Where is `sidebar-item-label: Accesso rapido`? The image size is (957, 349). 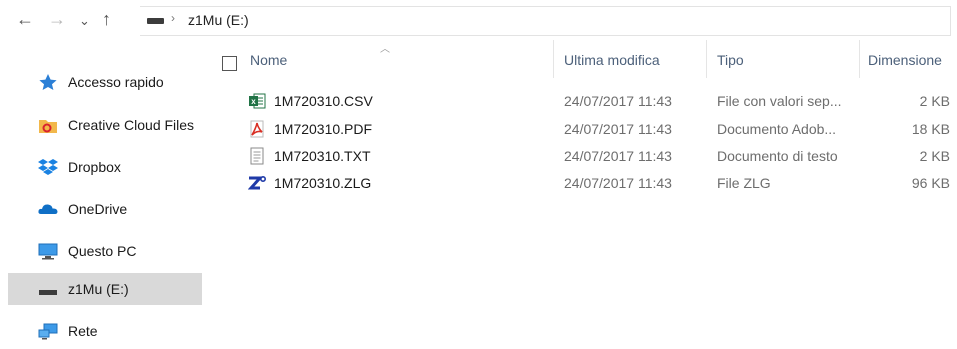
sidebar-item-label: Accesso rapido is located at coordinates (116, 82).